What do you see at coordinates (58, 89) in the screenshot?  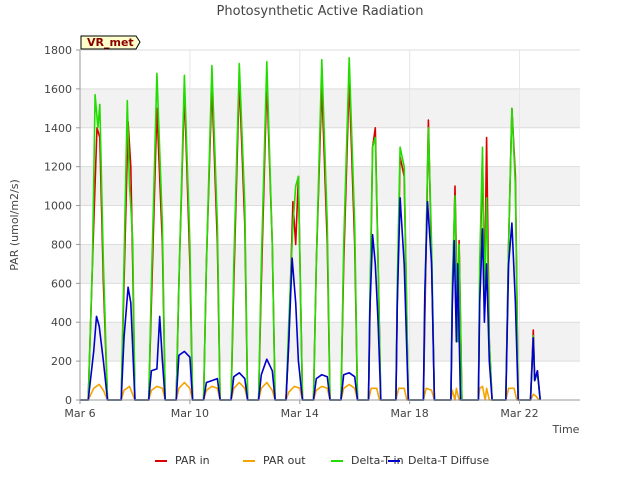 I see `y-tick-label: 1600` at bounding box center [58, 89].